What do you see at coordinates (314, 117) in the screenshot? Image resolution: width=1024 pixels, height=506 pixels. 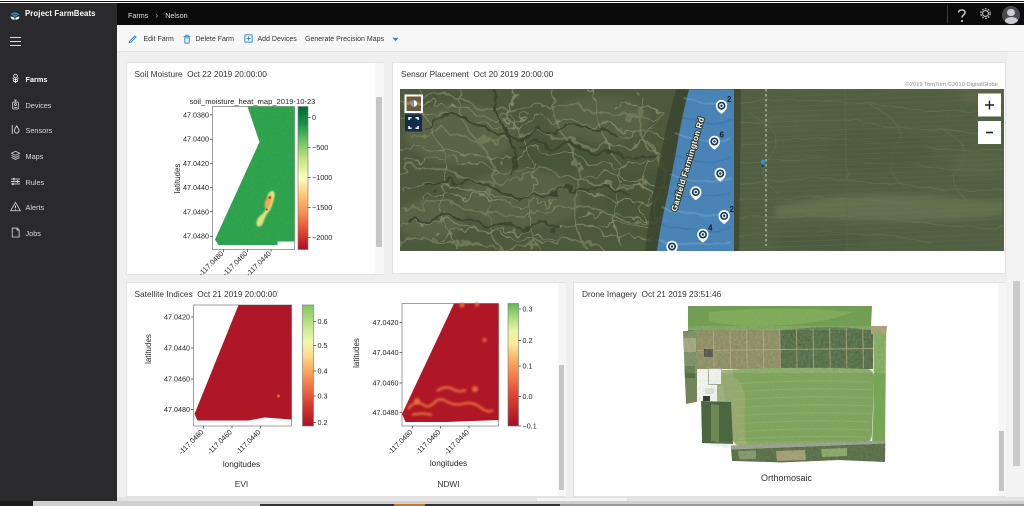 I see `svg-text: 0` at bounding box center [314, 117].